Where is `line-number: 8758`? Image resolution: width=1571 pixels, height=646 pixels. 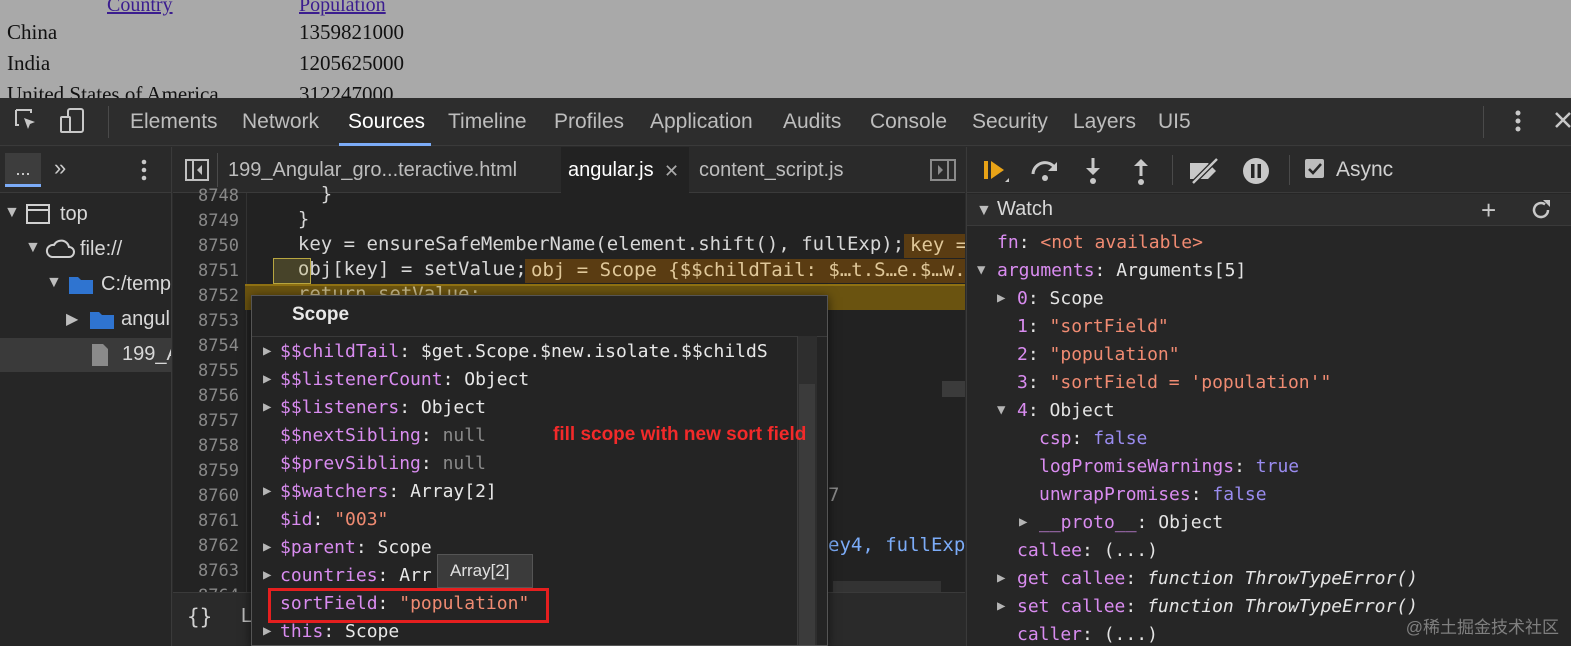 line-number: 8758 is located at coordinates (206, 446).